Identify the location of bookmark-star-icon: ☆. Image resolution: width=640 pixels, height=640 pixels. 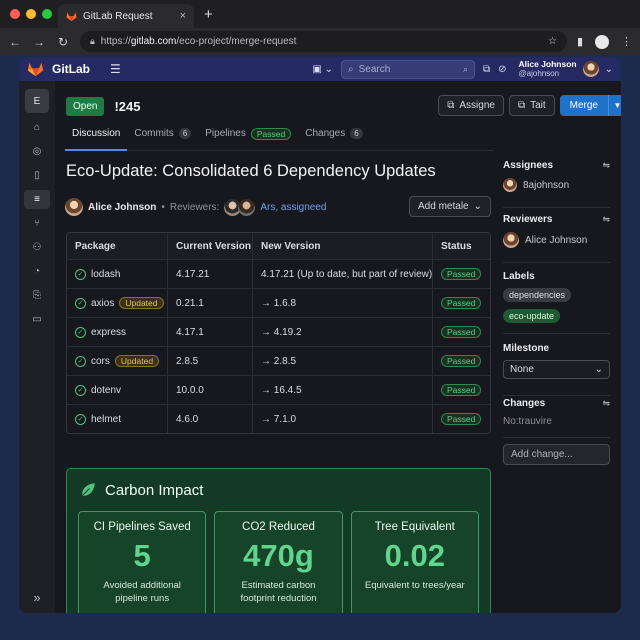
(552, 41).